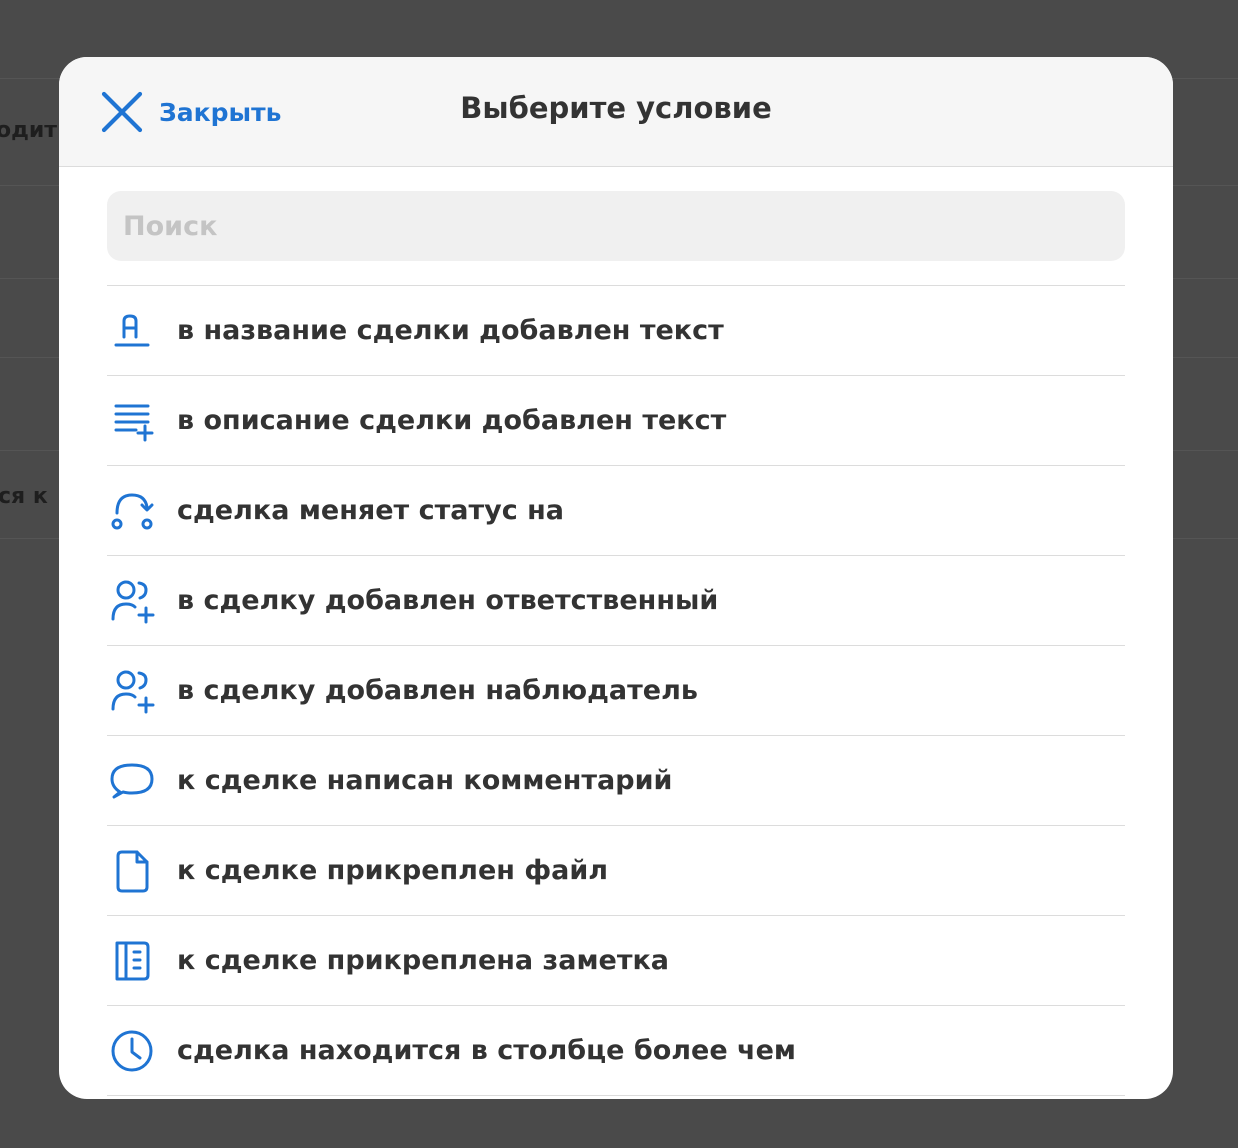 The image size is (1238, 1148). What do you see at coordinates (370, 510) in the screenshot?
I see `condition-label: сделка меняет статус на` at bounding box center [370, 510].